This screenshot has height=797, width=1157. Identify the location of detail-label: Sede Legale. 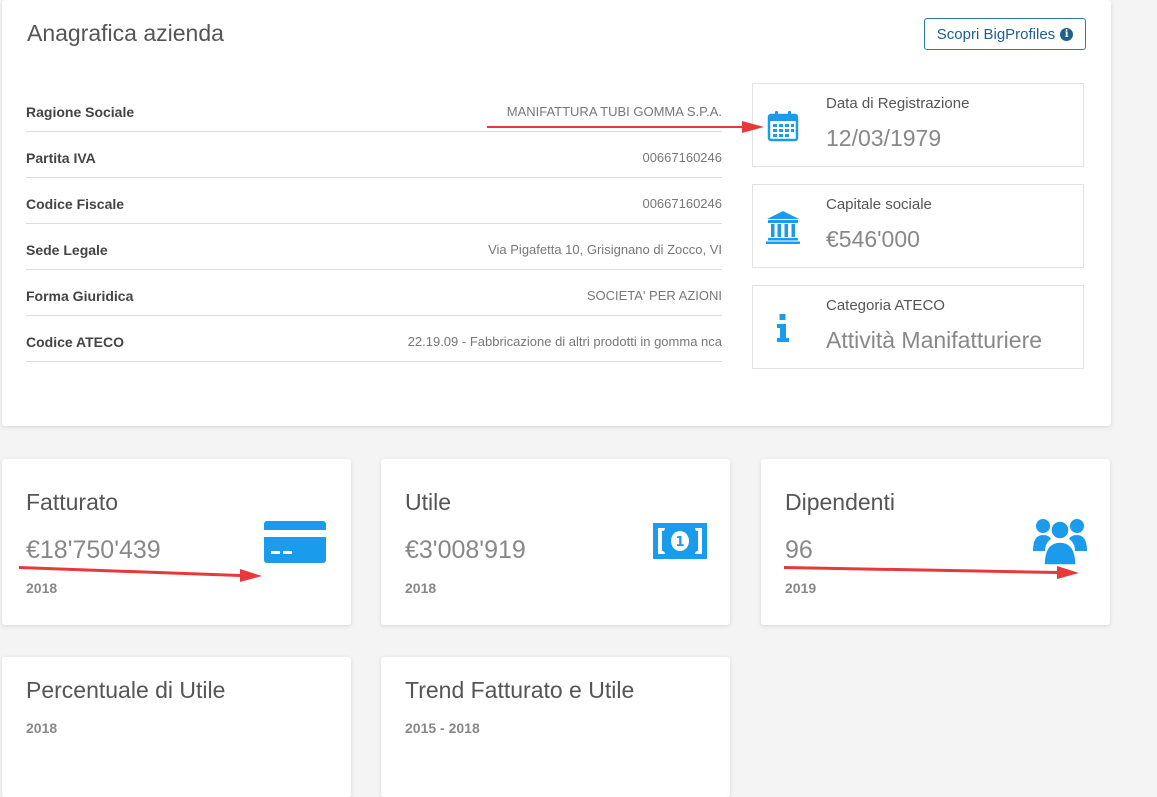
(67, 249).